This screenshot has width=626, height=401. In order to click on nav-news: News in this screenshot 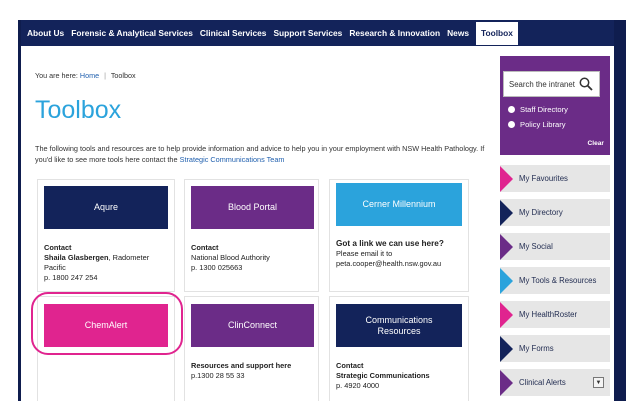, I will do `click(458, 33)`.